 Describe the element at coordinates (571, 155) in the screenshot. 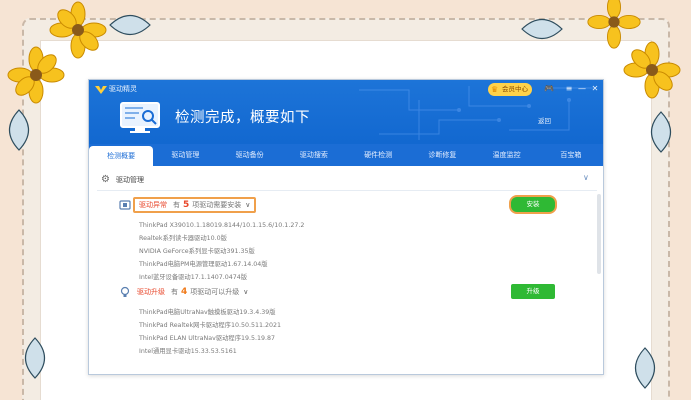

I see `tab-toolbox: 百宝箱` at that location.